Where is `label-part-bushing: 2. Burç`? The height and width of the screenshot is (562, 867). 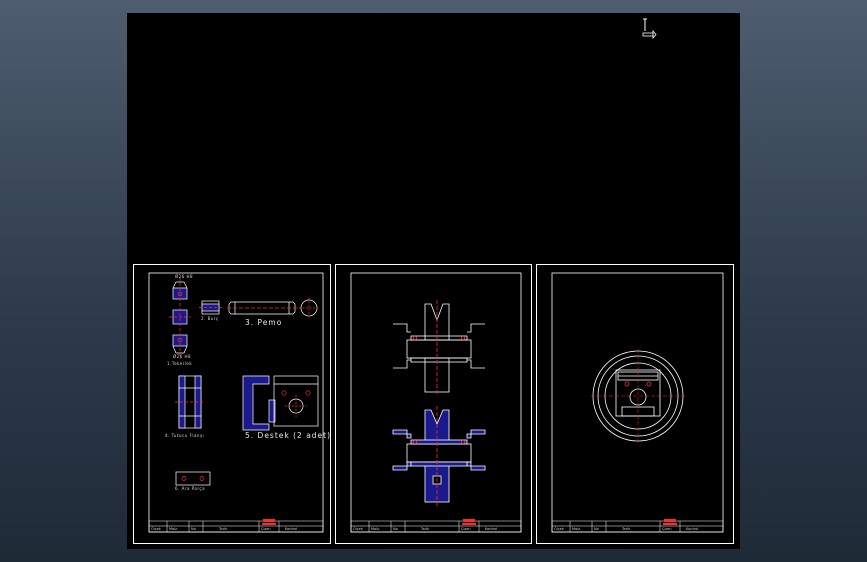 label-part-bushing: 2. Burç is located at coordinates (210, 318).